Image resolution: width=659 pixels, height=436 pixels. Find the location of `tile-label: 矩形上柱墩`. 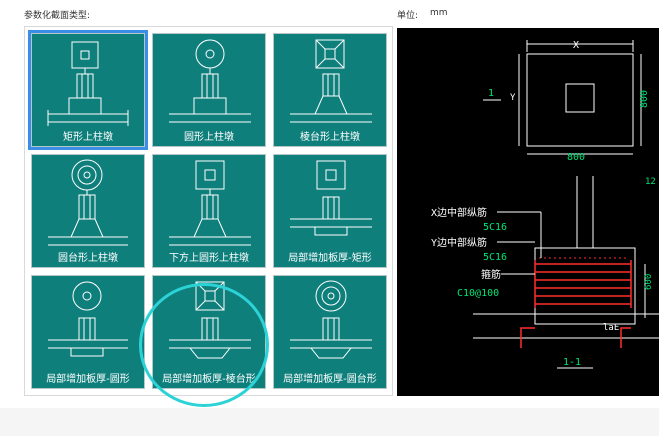

tile-label: 矩形上柱墩 is located at coordinates (88, 137).